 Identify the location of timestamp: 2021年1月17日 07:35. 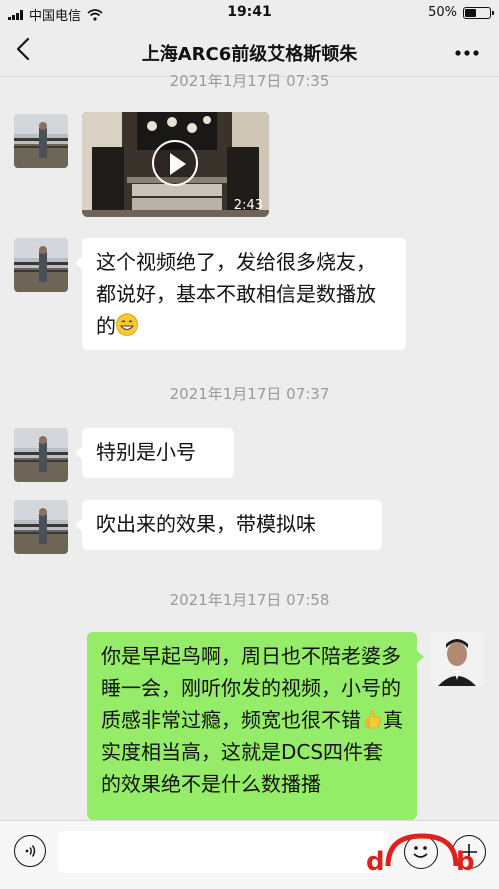
(249, 81).